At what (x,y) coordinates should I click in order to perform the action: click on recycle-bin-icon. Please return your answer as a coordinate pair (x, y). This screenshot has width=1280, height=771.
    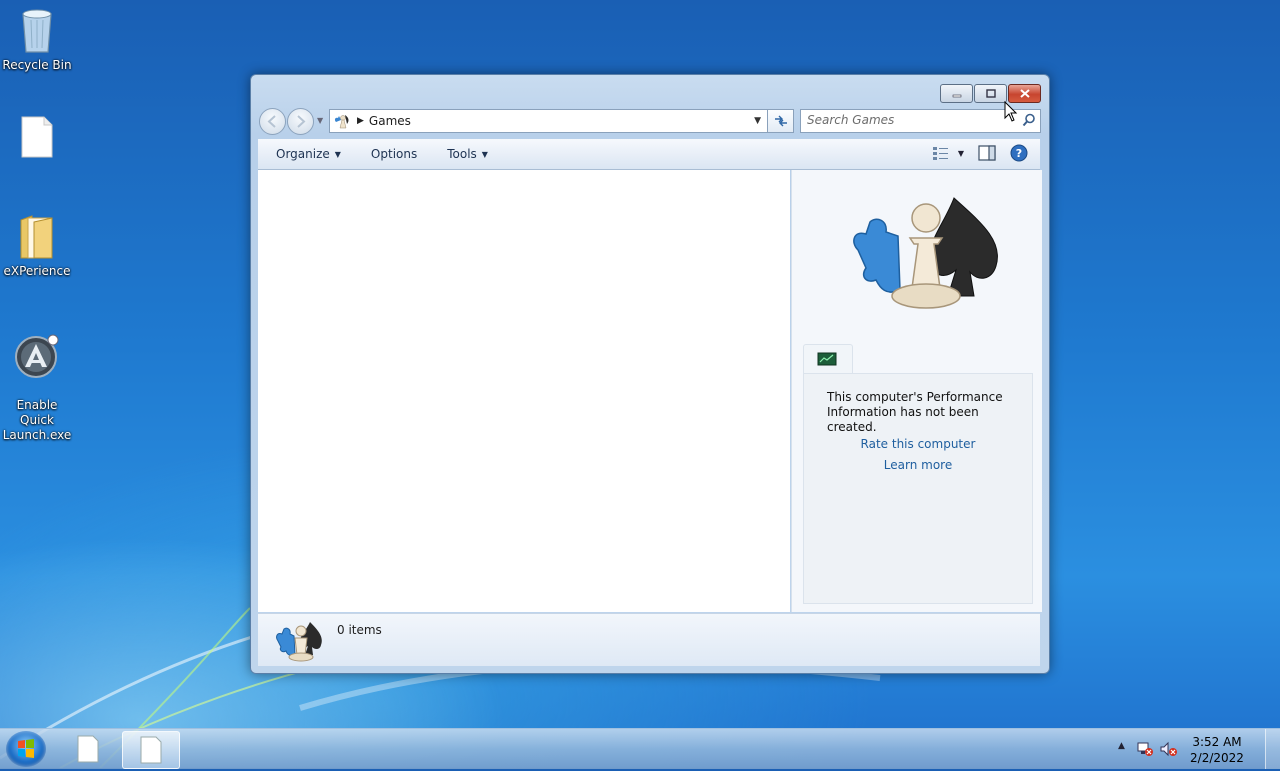
    Looking at the image, I should click on (37, 31).